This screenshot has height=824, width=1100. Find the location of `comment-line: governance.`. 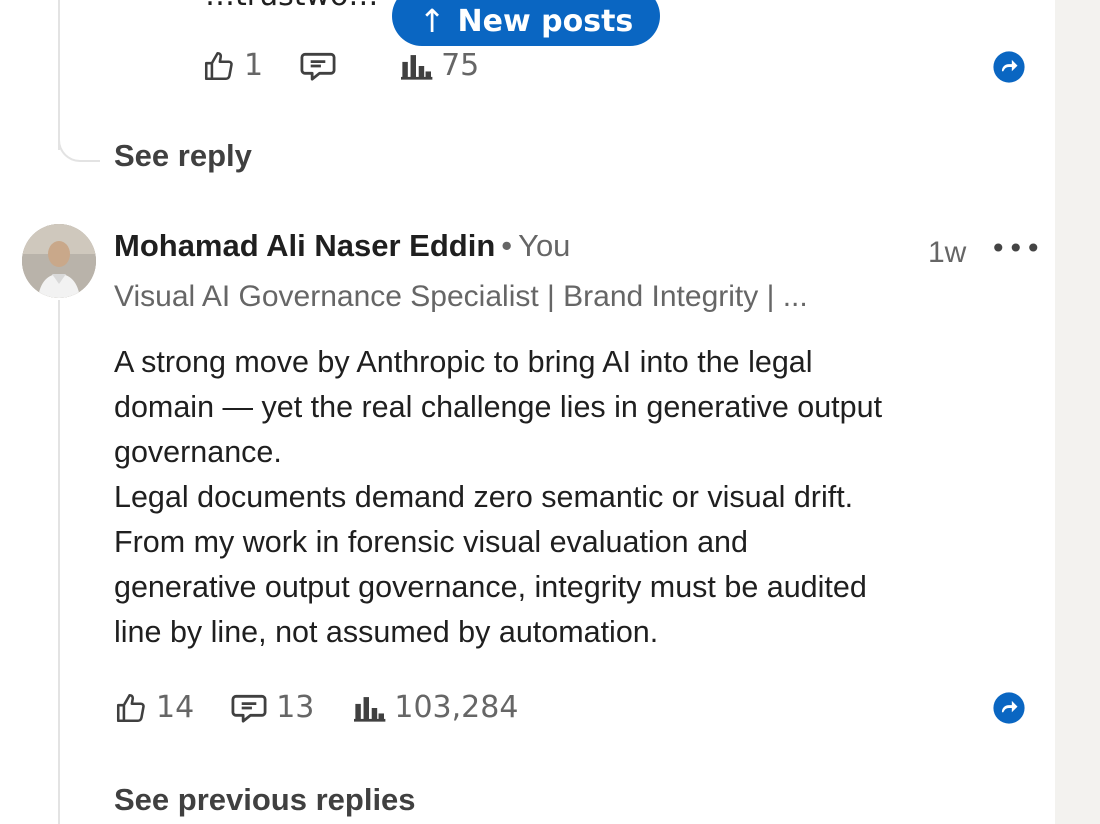

comment-line: governance. is located at coordinates (198, 452).